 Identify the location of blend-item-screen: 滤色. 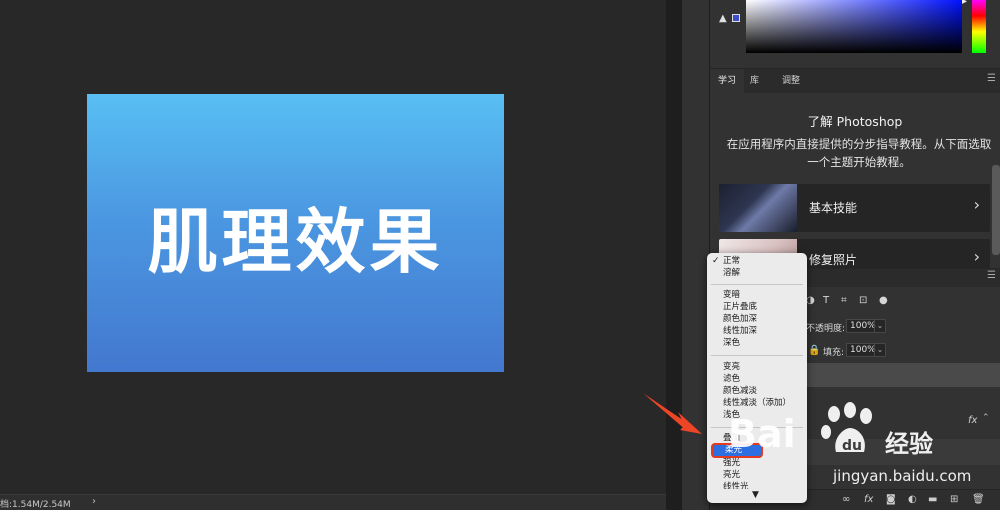
(757, 379).